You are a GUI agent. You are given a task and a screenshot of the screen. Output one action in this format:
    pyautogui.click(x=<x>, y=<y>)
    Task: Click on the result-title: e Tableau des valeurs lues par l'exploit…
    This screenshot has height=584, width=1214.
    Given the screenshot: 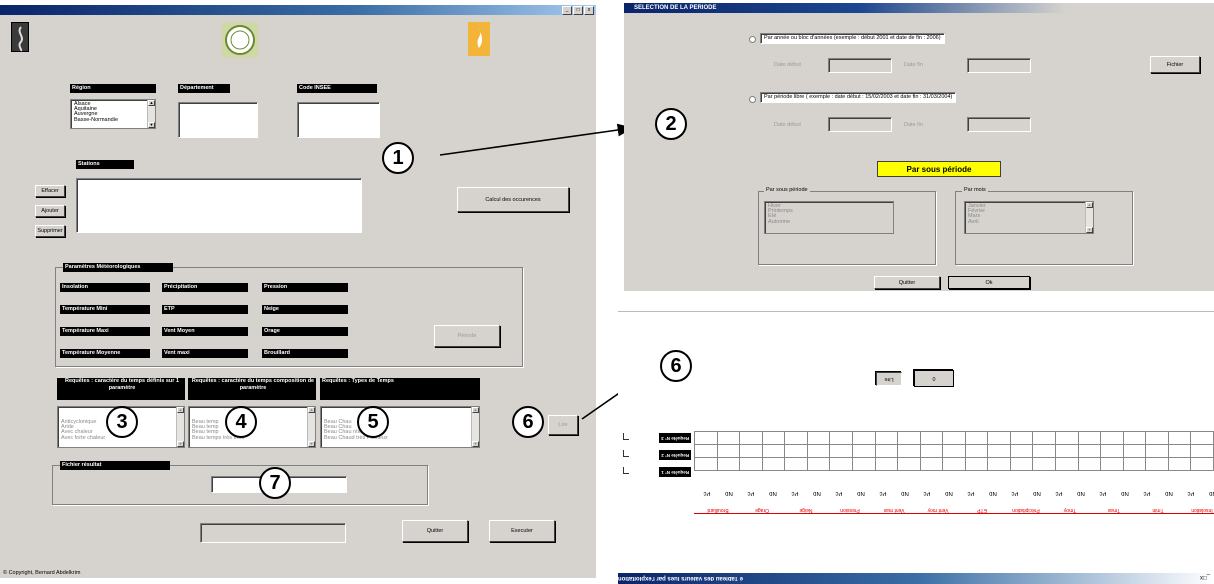 What is the action you would take?
    pyautogui.click(x=681, y=578)
    